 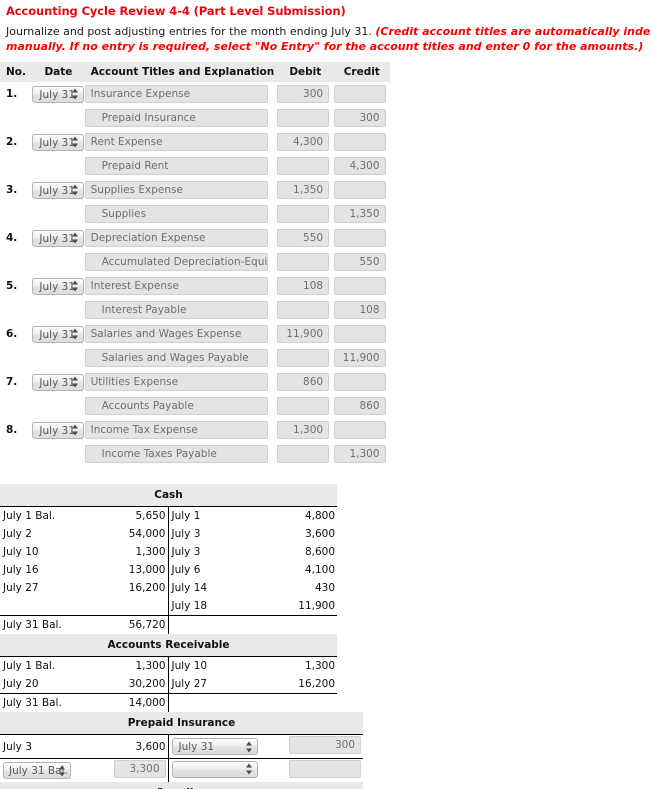 I want to click on entry-account-cell: Income Taxes Payable, so click(x=180, y=454).